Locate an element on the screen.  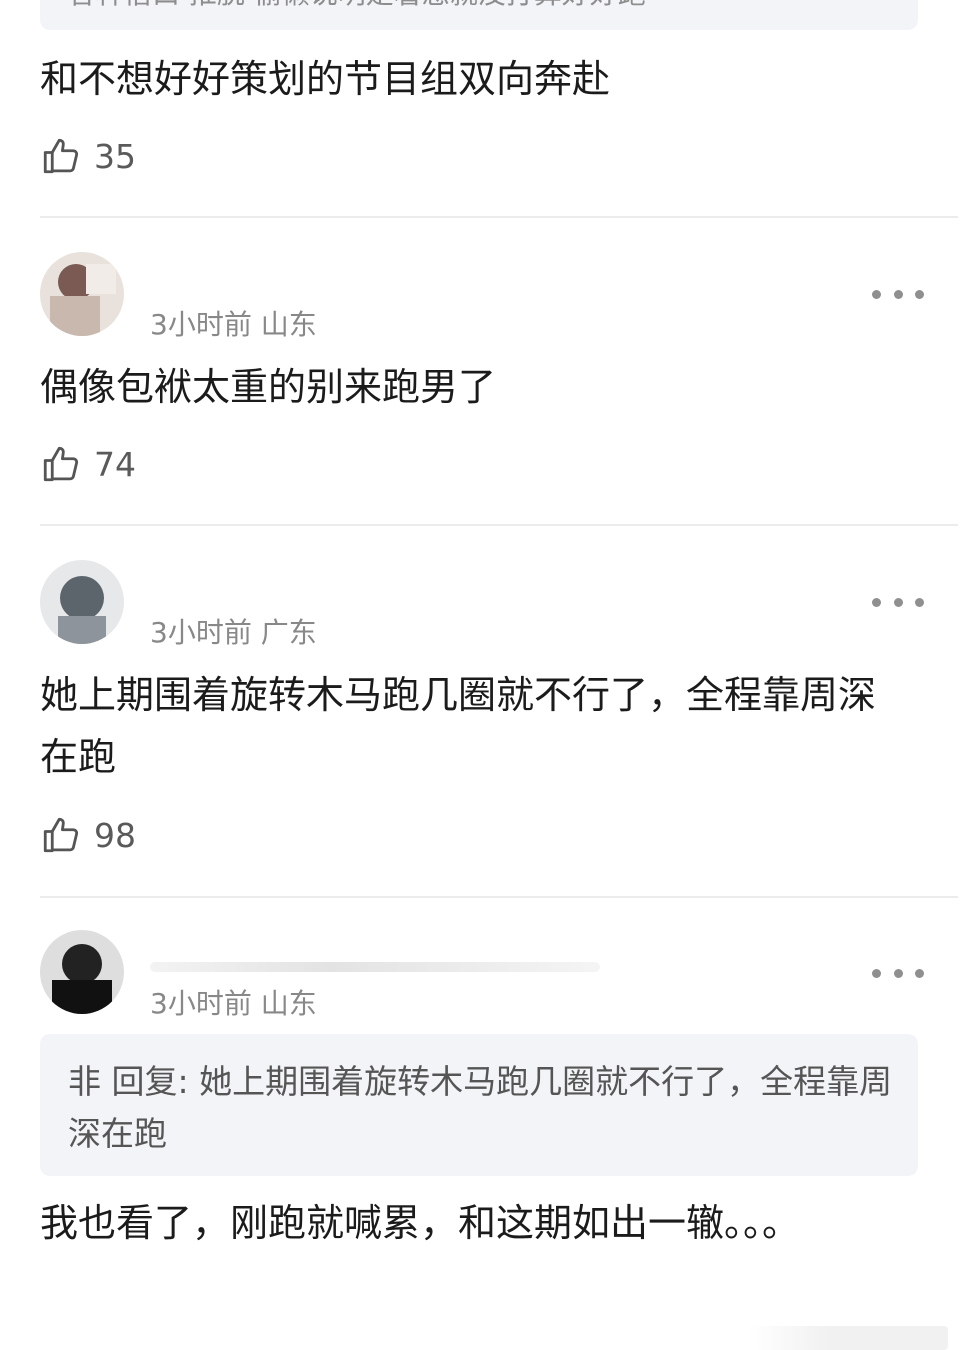
like-count-1: 35 is located at coordinates (115, 156).